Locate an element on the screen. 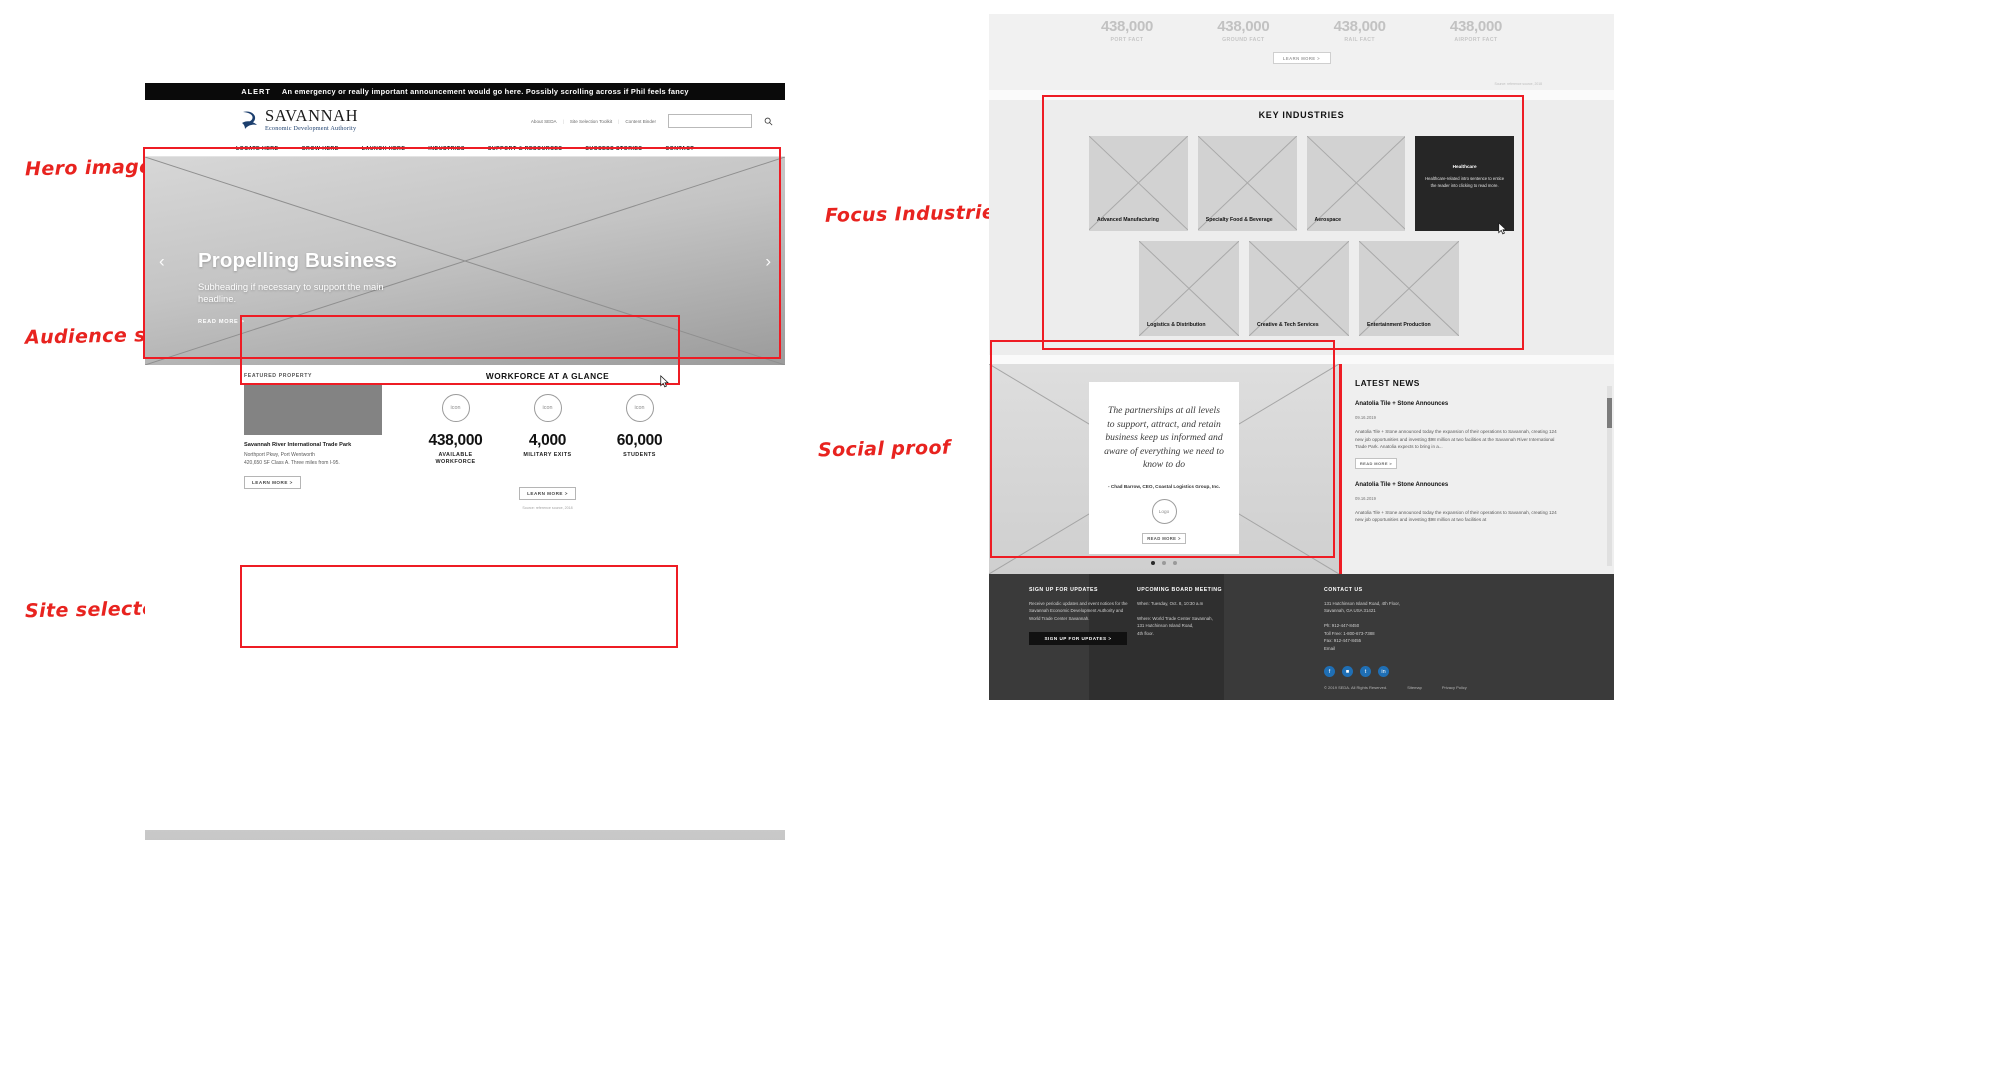  nav-item-launch-here: LAUNCH HERE is located at coordinates (384, 149).